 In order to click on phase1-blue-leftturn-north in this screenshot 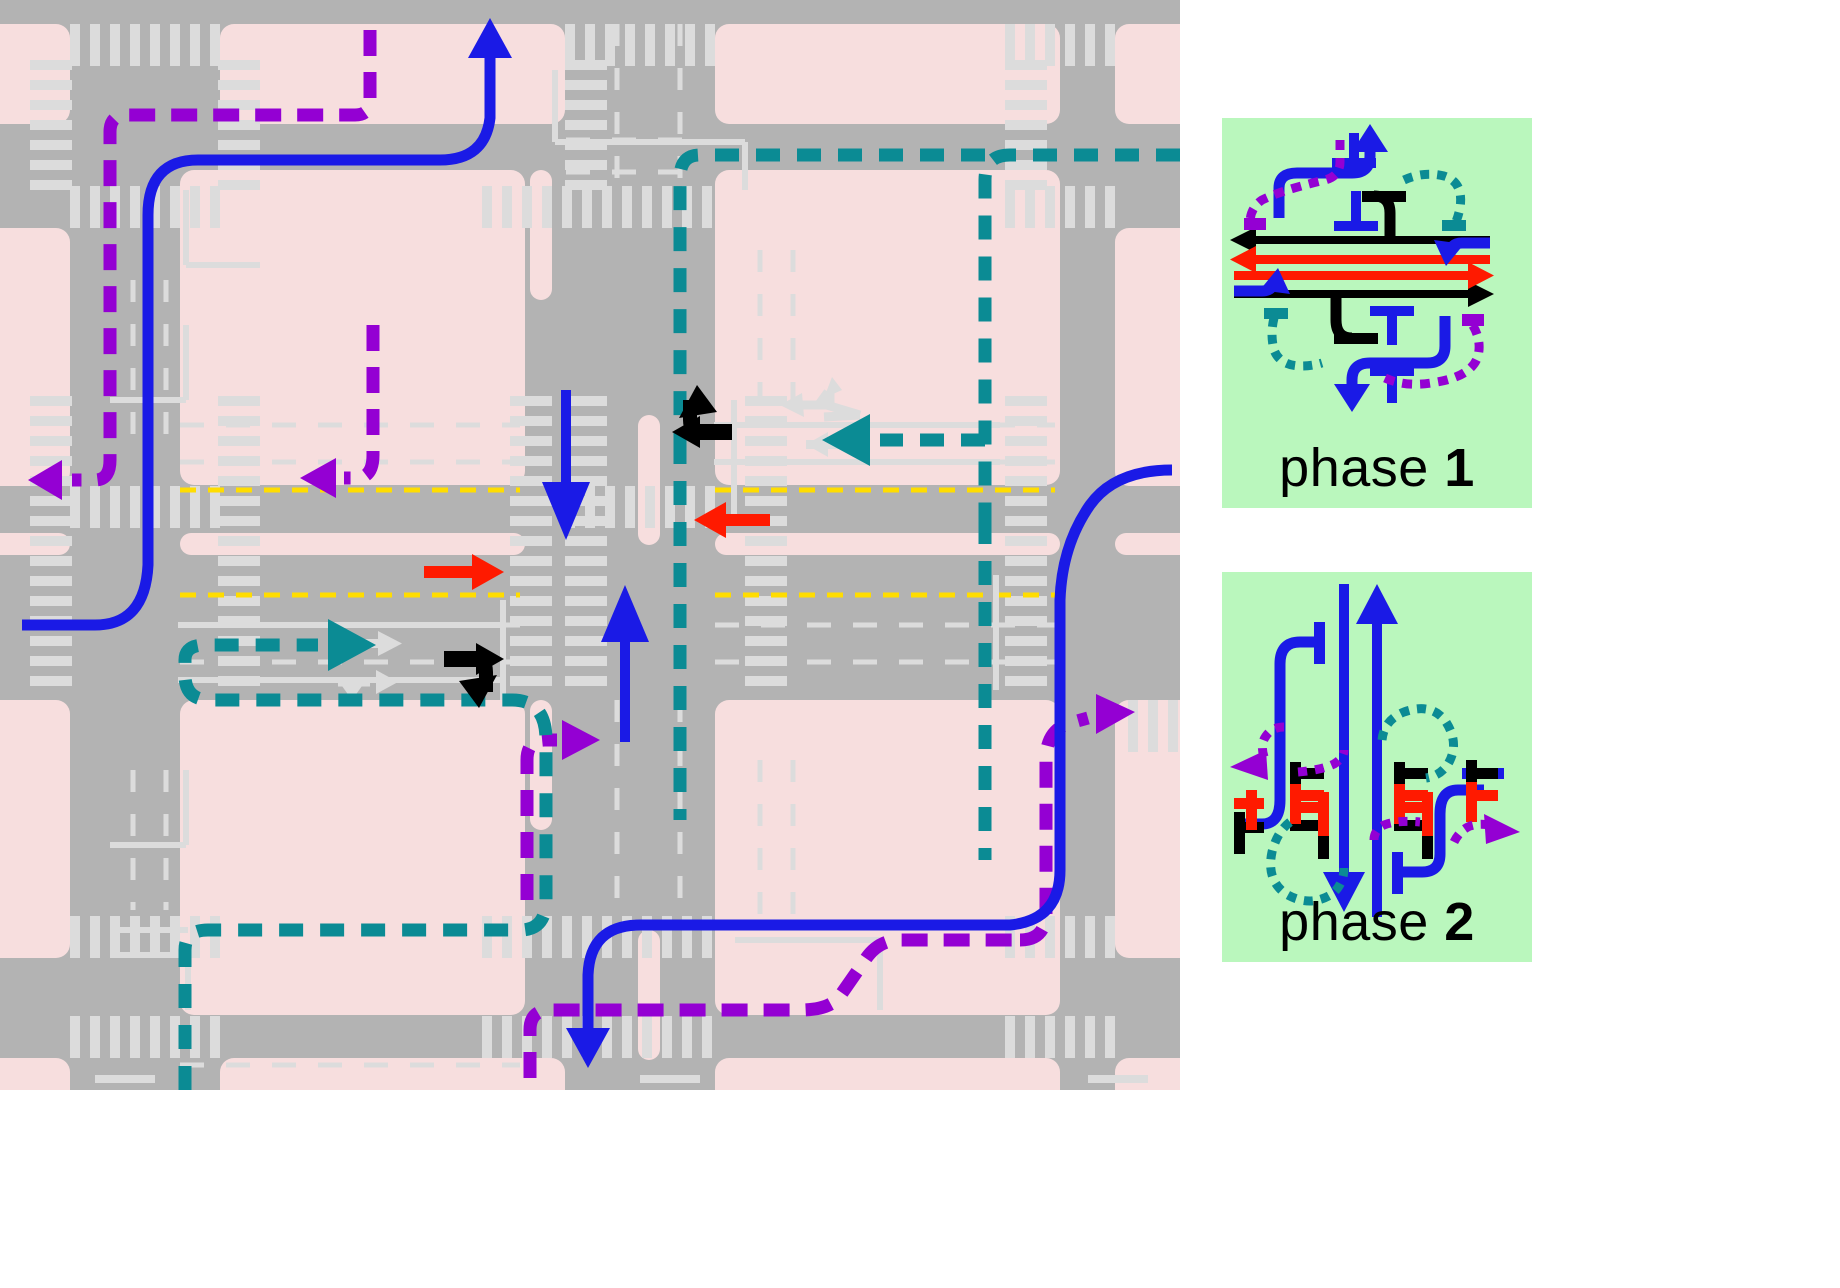, I will do `click(1330, 171)`.